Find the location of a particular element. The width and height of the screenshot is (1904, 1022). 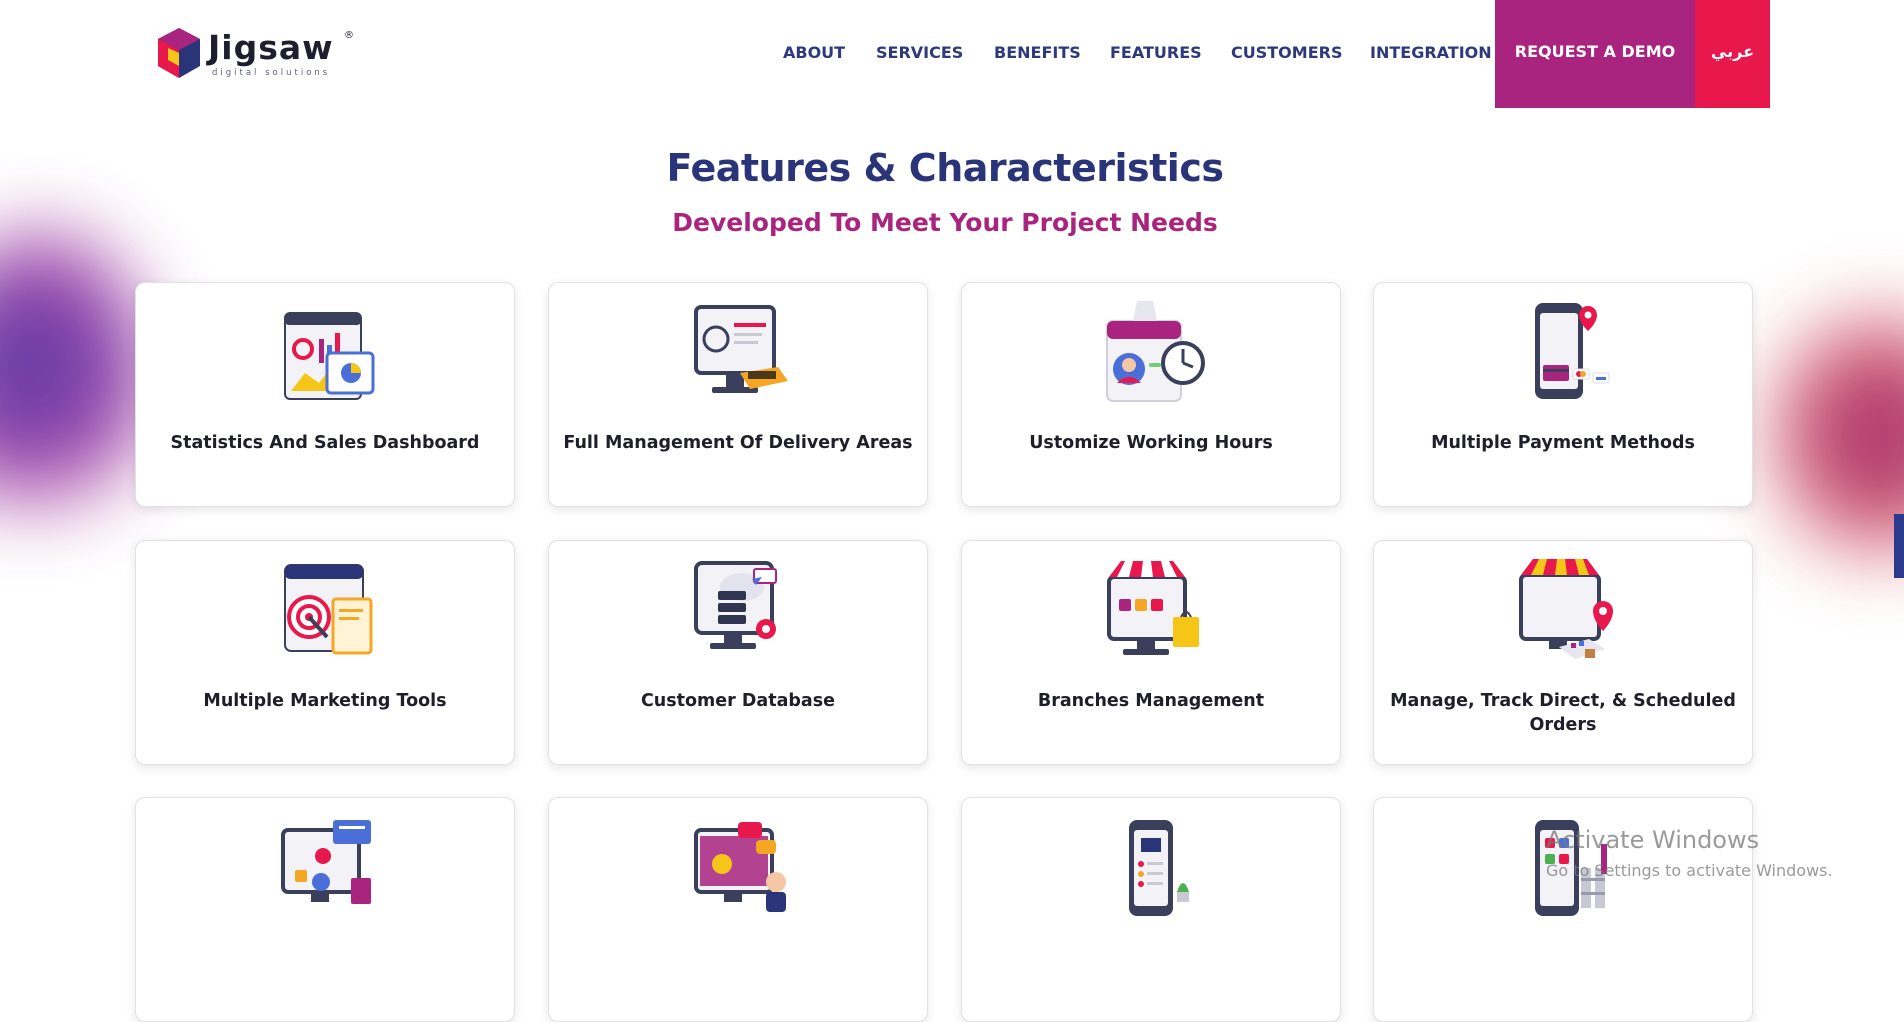

decorative-blob-right is located at coordinates (1839, 435).